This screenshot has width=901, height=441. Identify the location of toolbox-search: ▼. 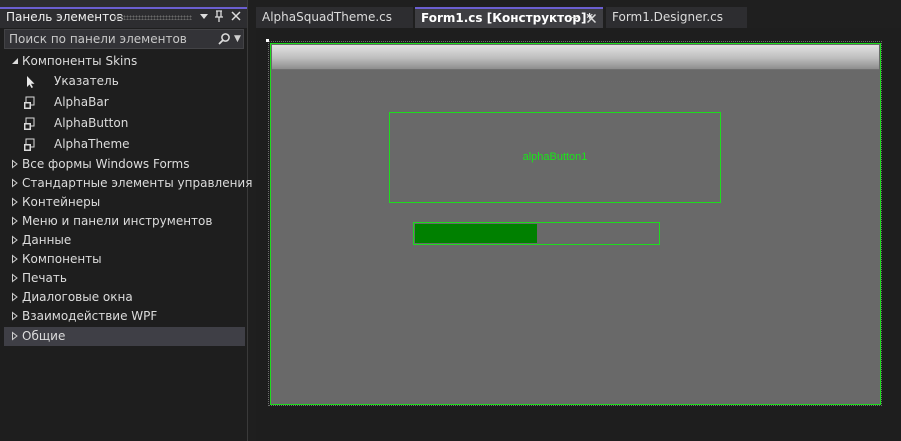
(124, 39).